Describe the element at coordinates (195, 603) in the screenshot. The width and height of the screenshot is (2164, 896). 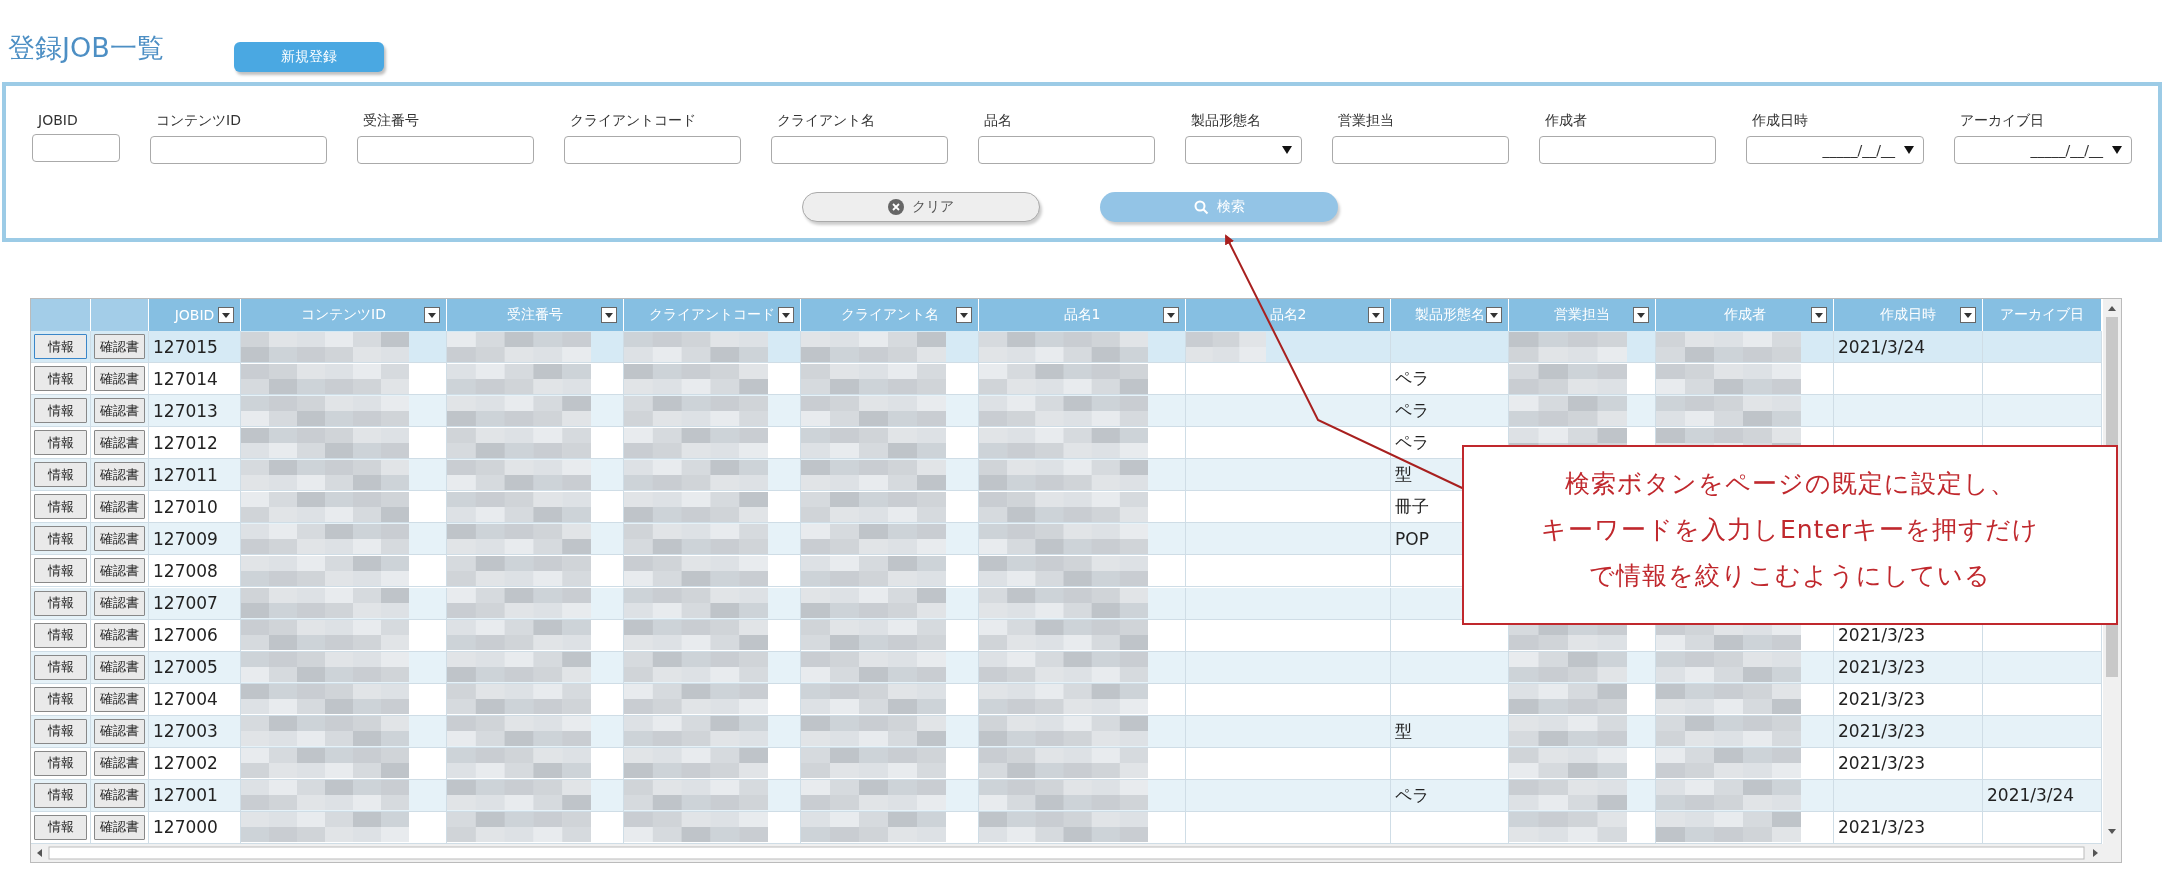
I see `table-cell: 127007` at that location.